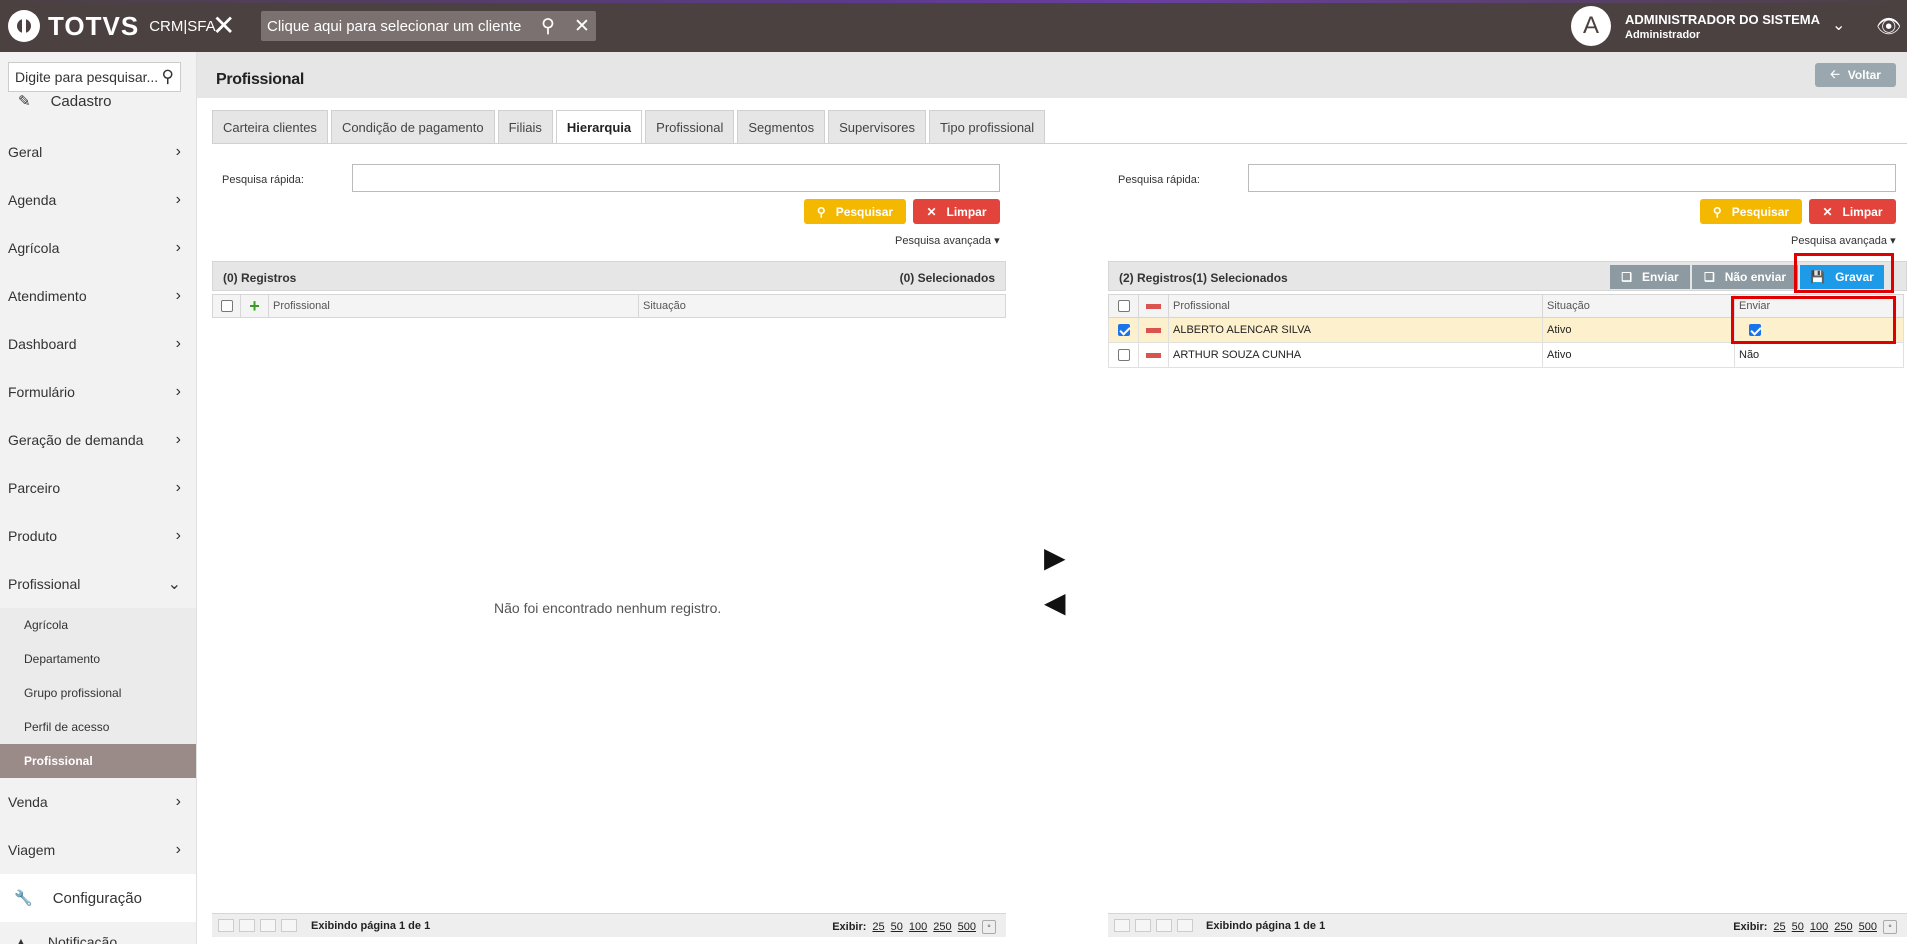 The height and width of the screenshot is (944, 1907). What do you see at coordinates (1356, 306) in the screenshot?
I see `right-col-profissional: Profissional` at bounding box center [1356, 306].